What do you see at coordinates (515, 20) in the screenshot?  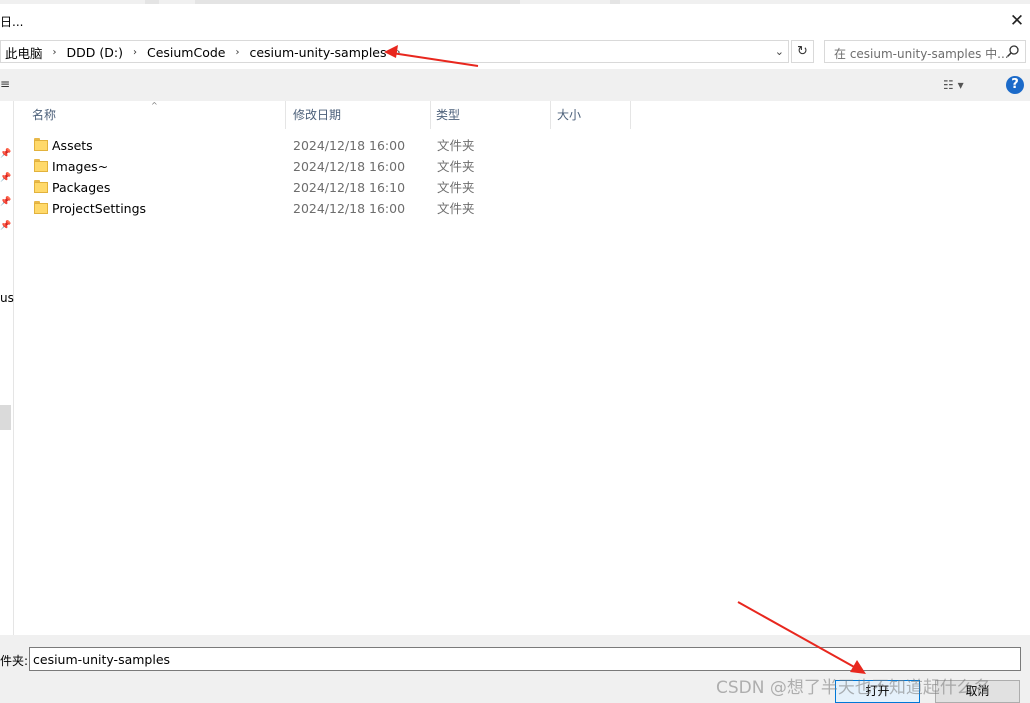 I see `title-bar: 日... ✕` at bounding box center [515, 20].